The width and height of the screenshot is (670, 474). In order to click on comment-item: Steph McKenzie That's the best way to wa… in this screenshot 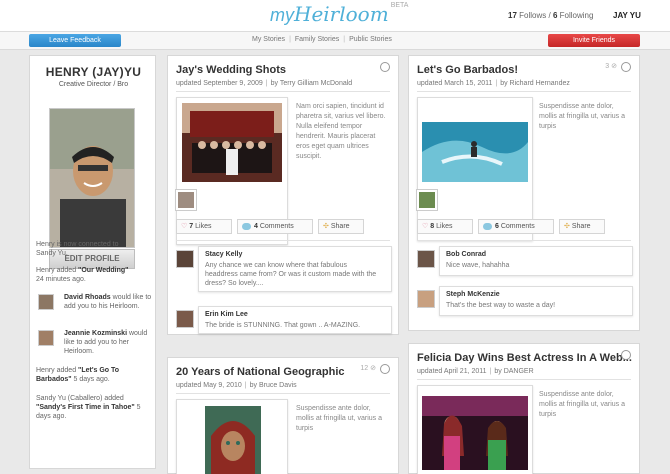, I will do `click(536, 301)`.